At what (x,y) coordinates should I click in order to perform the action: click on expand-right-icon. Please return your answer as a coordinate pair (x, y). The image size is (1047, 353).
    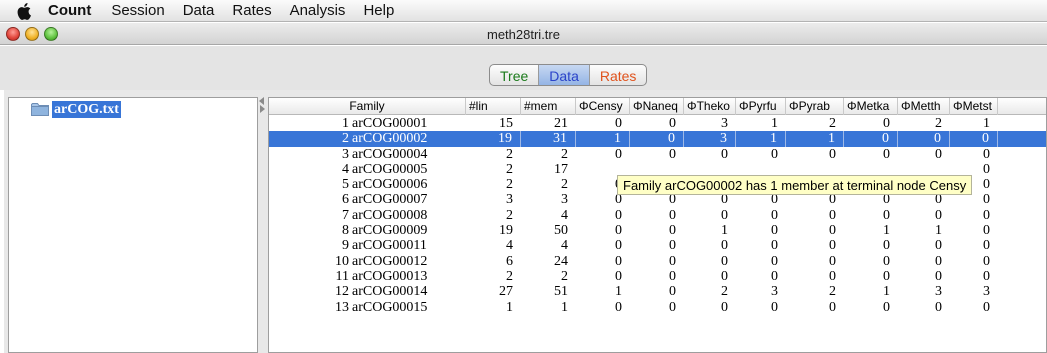
    Looking at the image, I should click on (262, 109).